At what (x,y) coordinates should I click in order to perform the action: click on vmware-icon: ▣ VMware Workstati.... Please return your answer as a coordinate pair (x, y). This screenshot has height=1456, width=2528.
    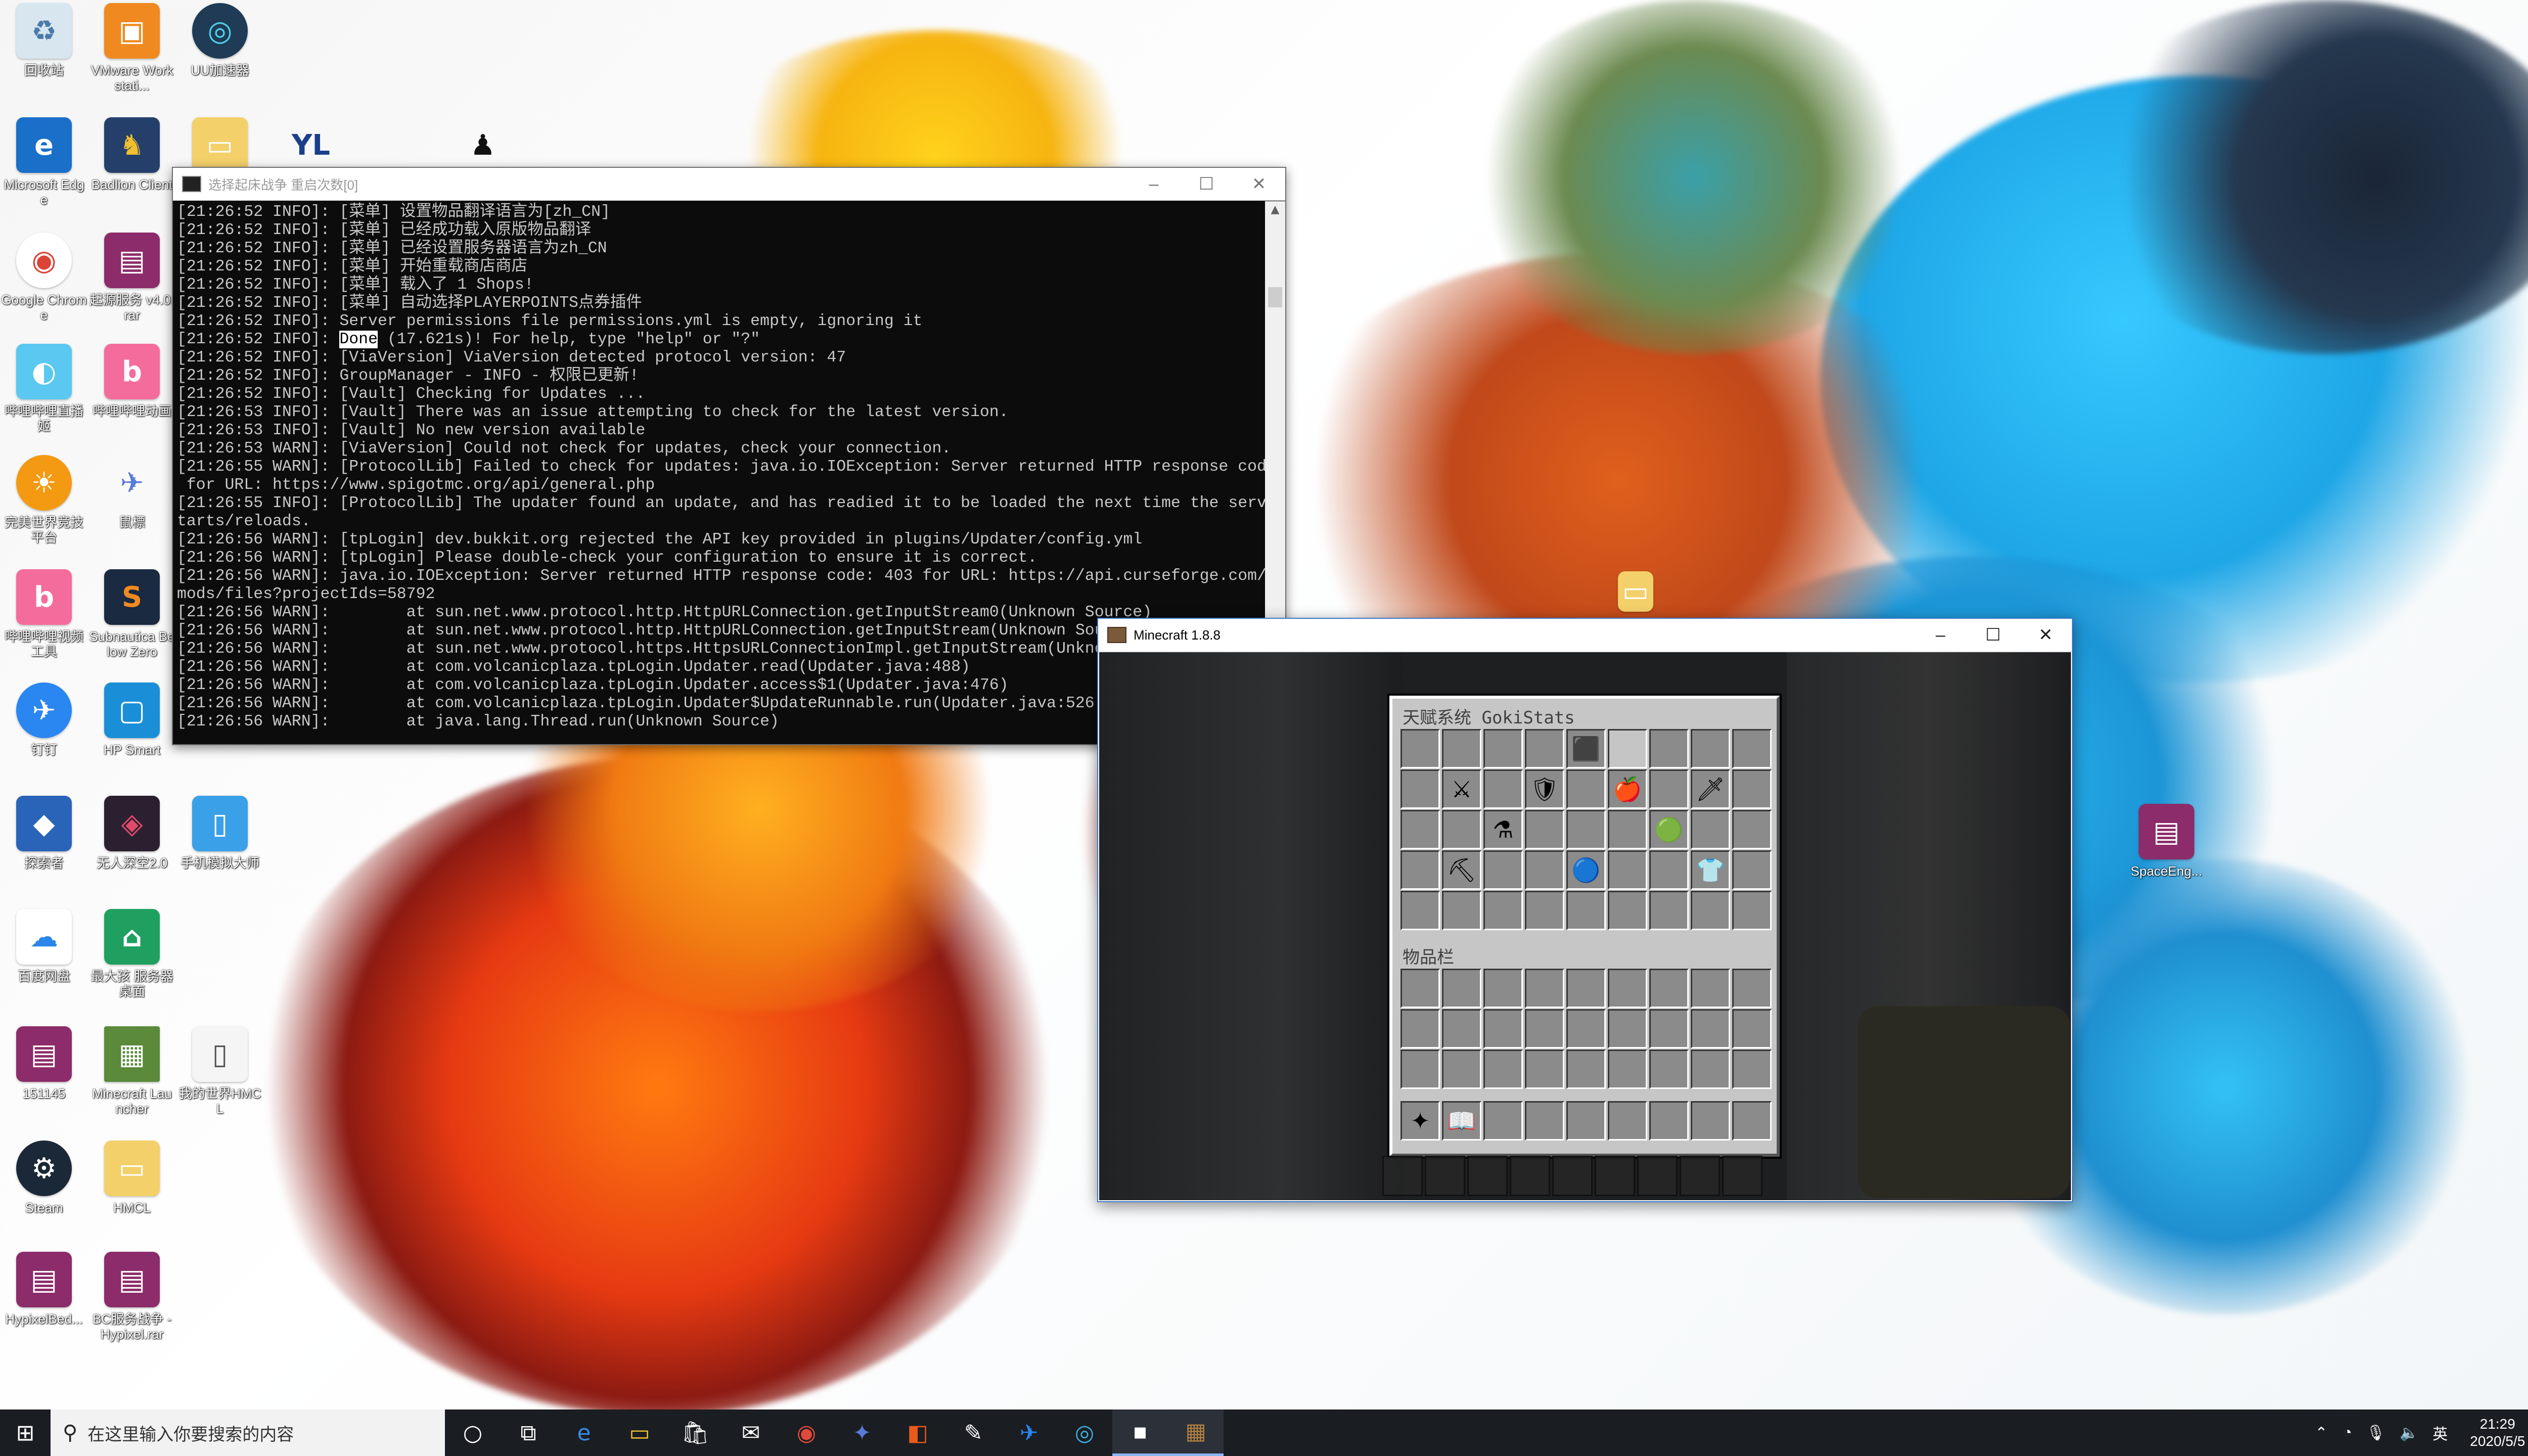
    Looking at the image, I should click on (132, 48).